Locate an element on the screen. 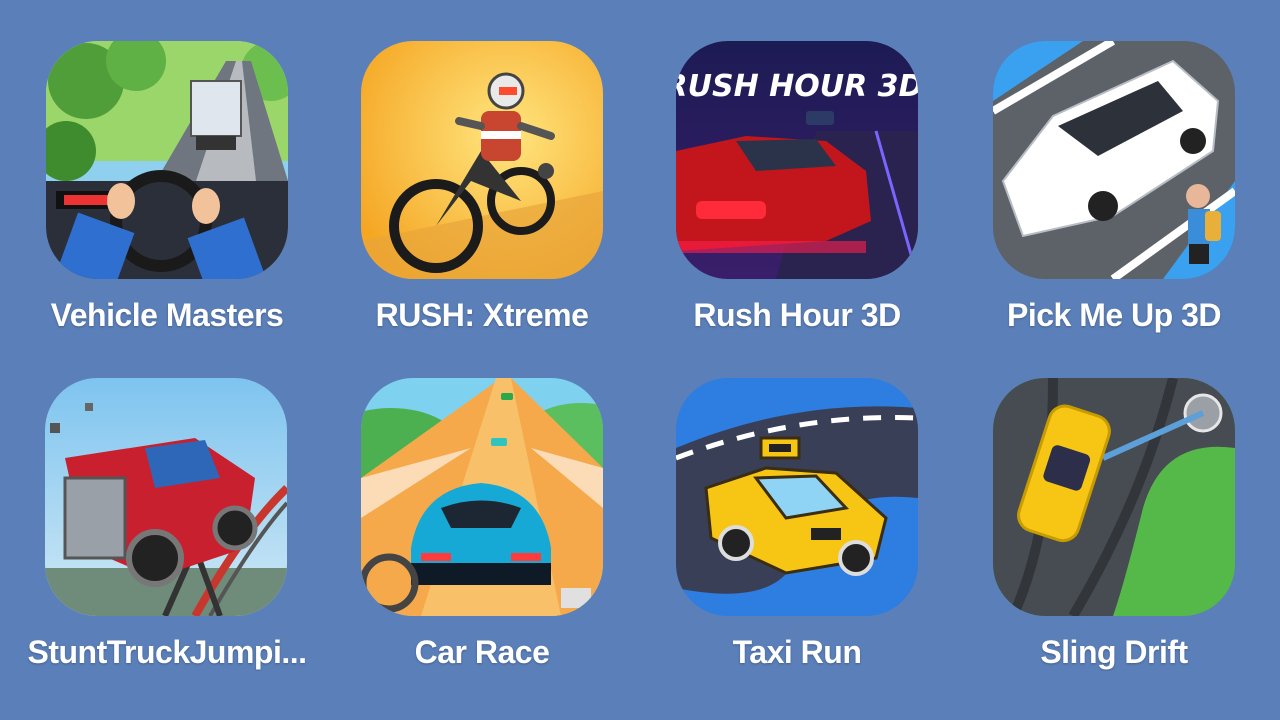 The image size is (1280, 720). game-tile-pick-me-up-3d: Pick Me Up 3D is located at coordinates (1114, 187).